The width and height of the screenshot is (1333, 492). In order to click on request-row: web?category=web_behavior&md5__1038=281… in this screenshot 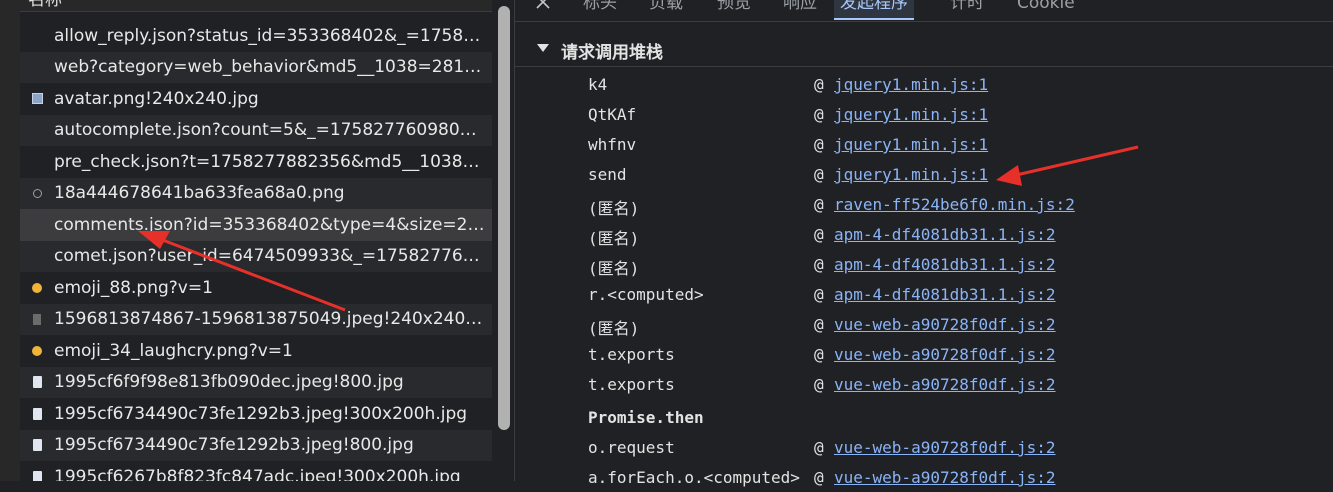, I will do `click(256, 67)`.